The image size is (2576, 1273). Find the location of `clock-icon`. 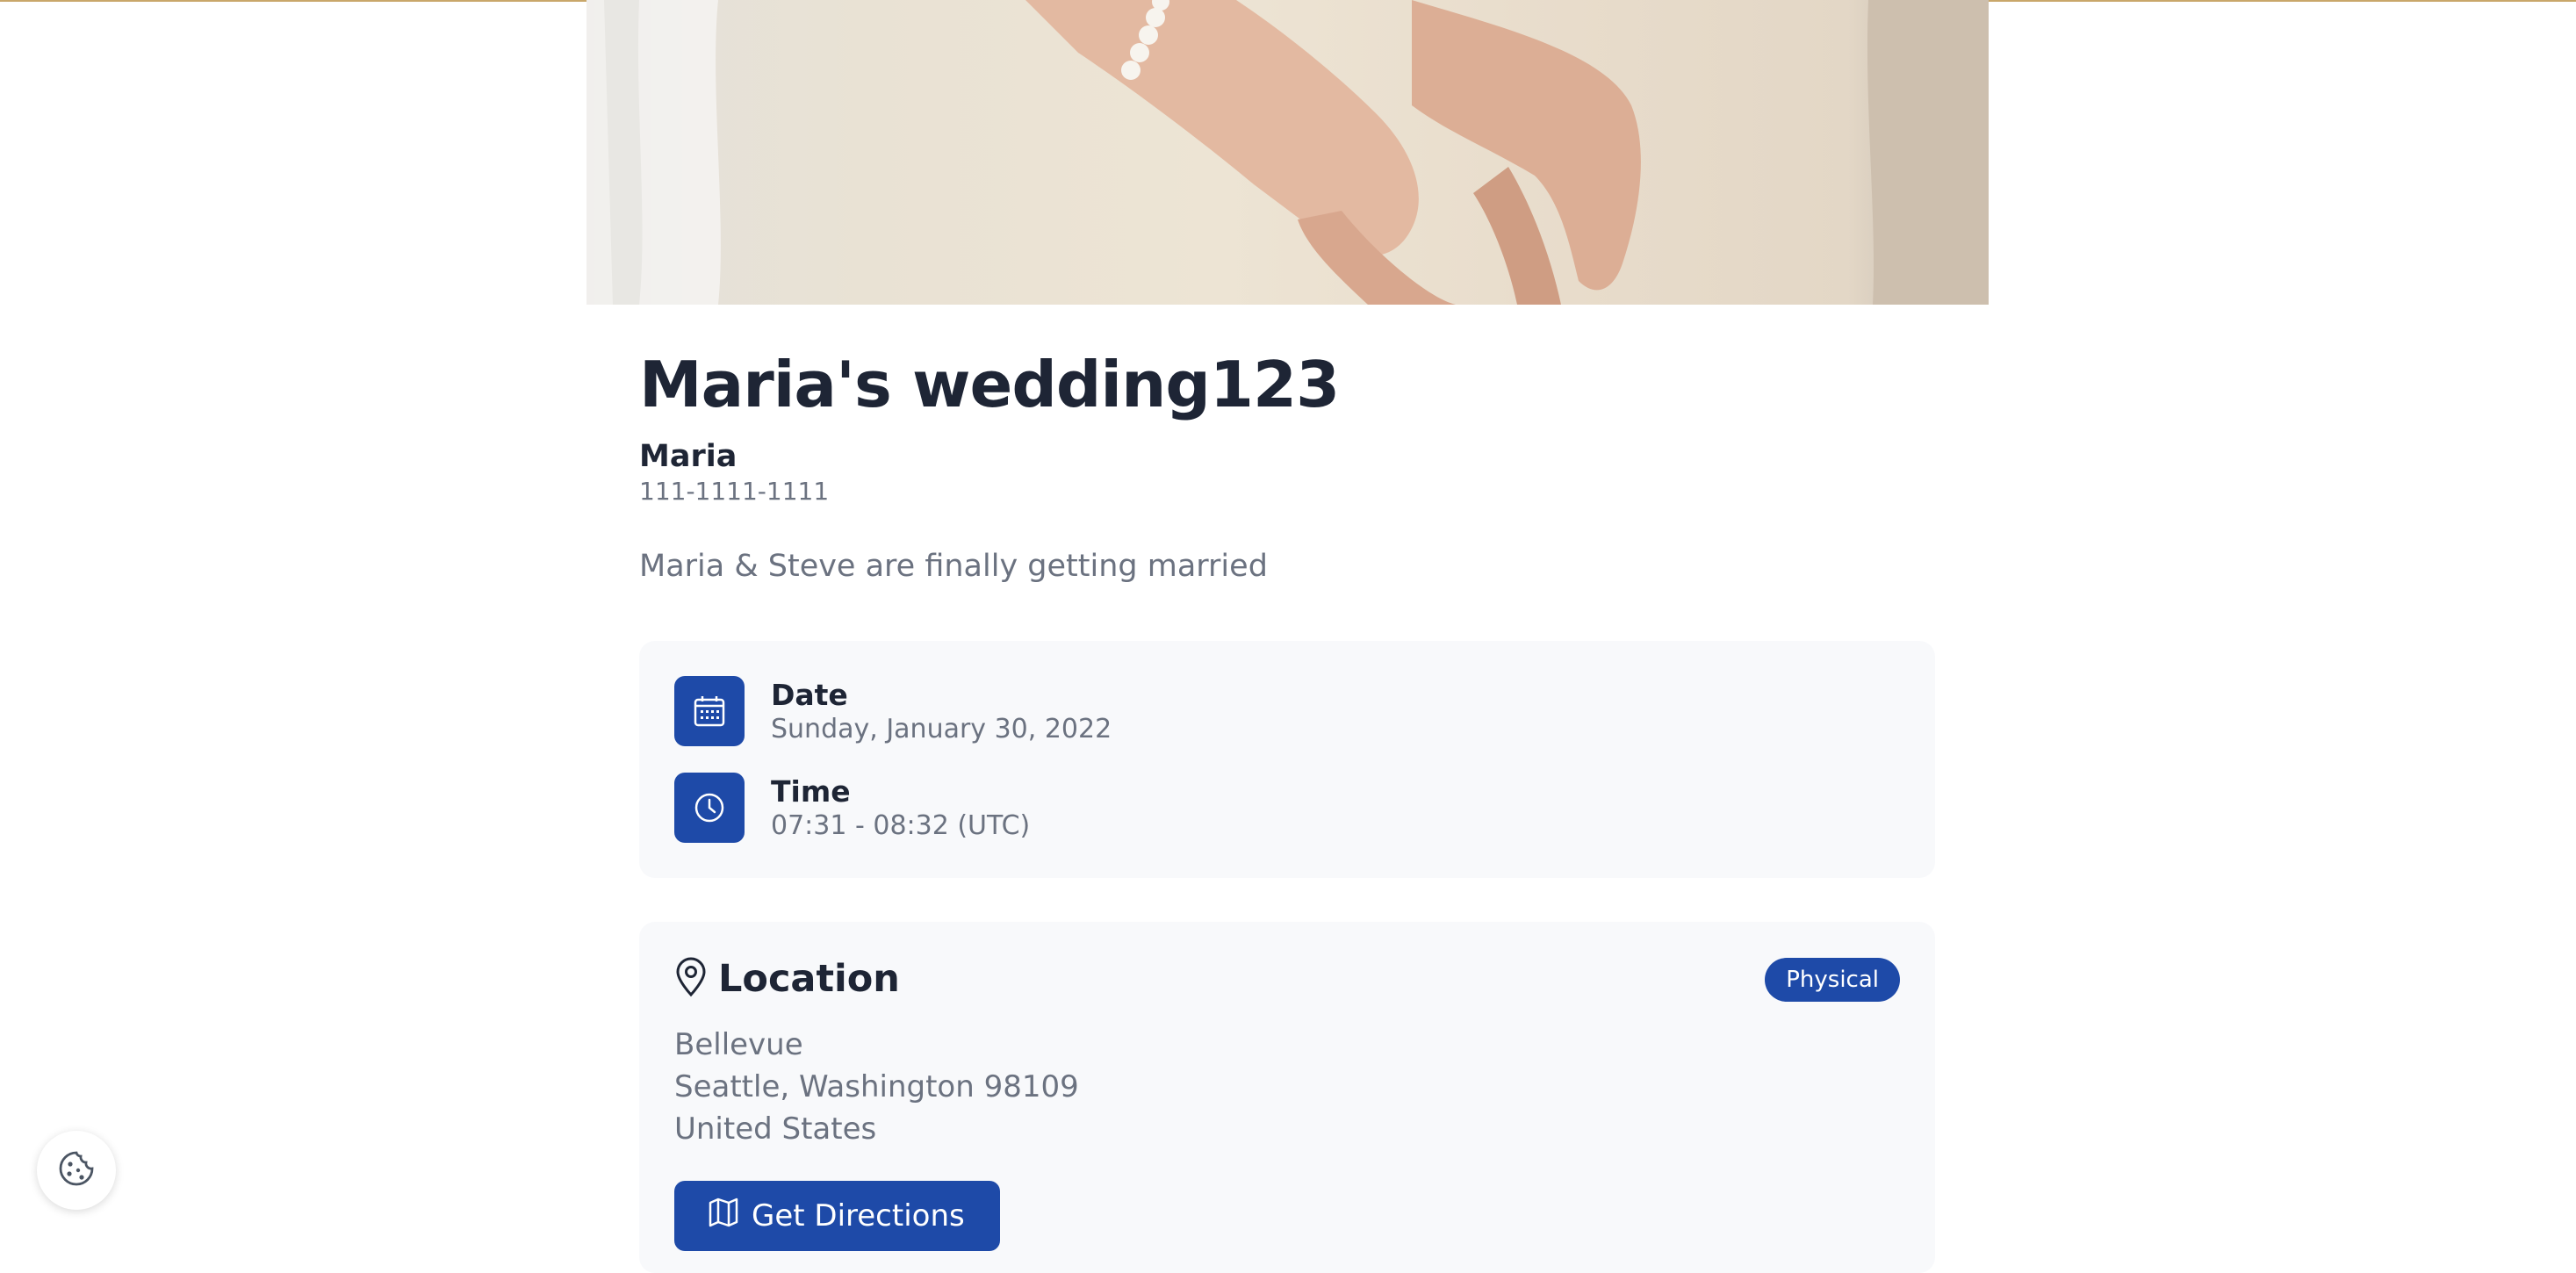

clock-icon is located at coordinates (709, 808).